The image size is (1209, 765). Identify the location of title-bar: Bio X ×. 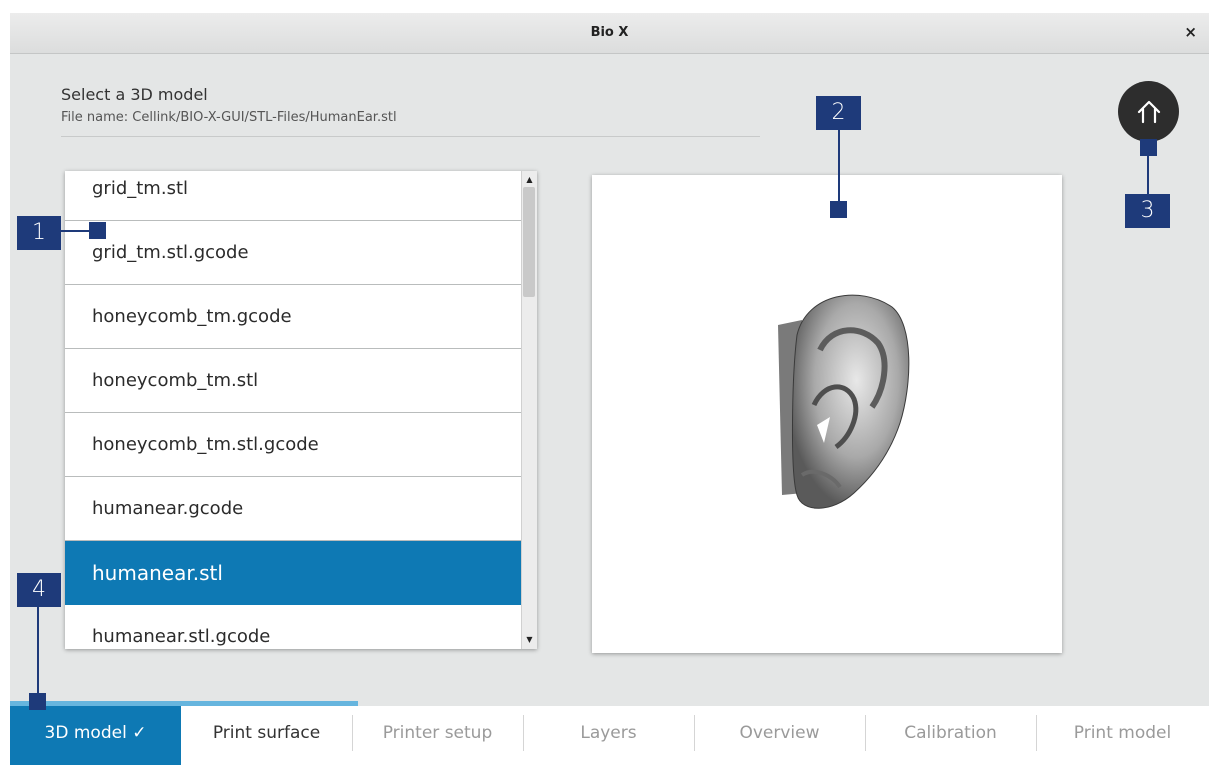
(609, 33).